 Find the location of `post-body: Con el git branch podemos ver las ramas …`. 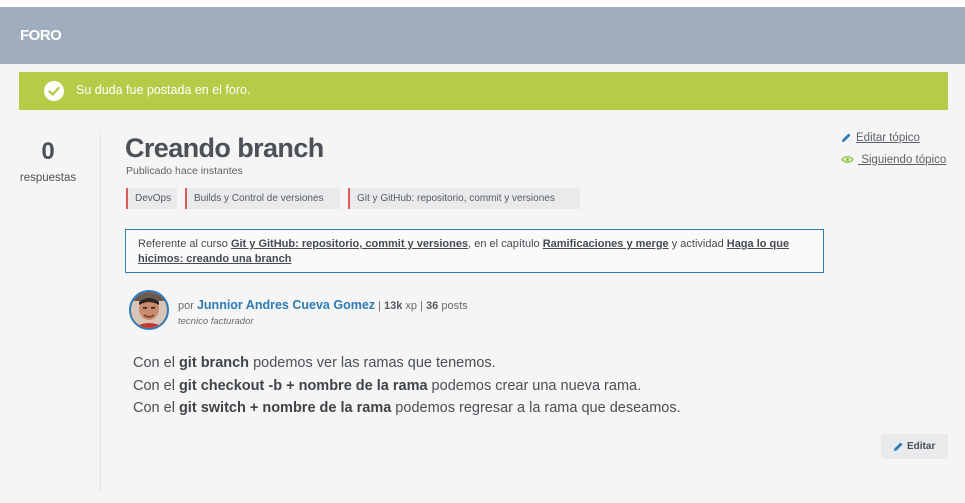

post-body: Con el git branch podemos ver las ramas … is located at coordinates (407, 386).